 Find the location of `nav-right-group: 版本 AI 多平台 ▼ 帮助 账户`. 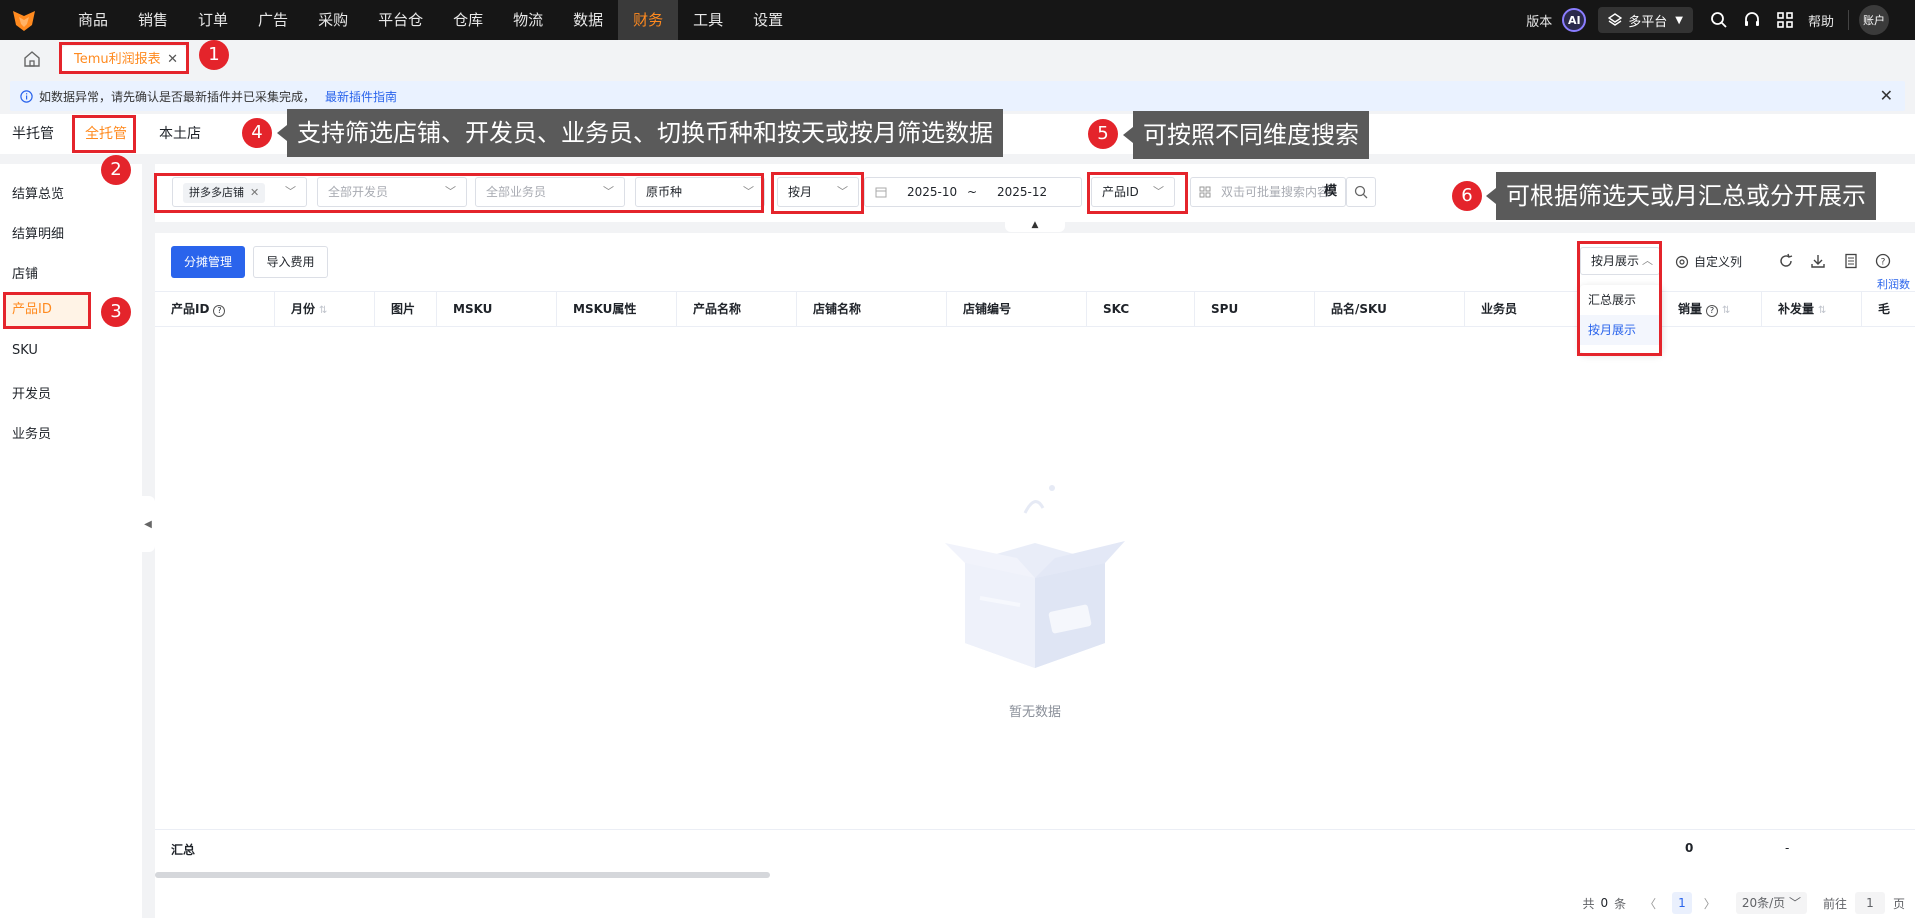

nav-right-group: 版本 AI 多平台 ▼ 帮助 账户 is located at coordinates (1720, 20).